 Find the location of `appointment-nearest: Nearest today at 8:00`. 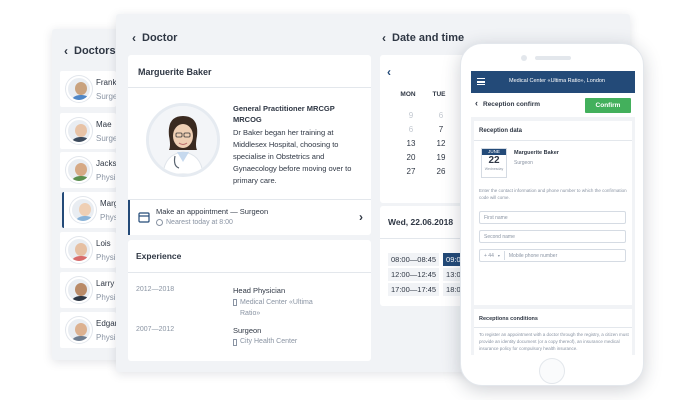

appointment-nearest: Nearest today at 8:00 is located at coordinates (199, 222).